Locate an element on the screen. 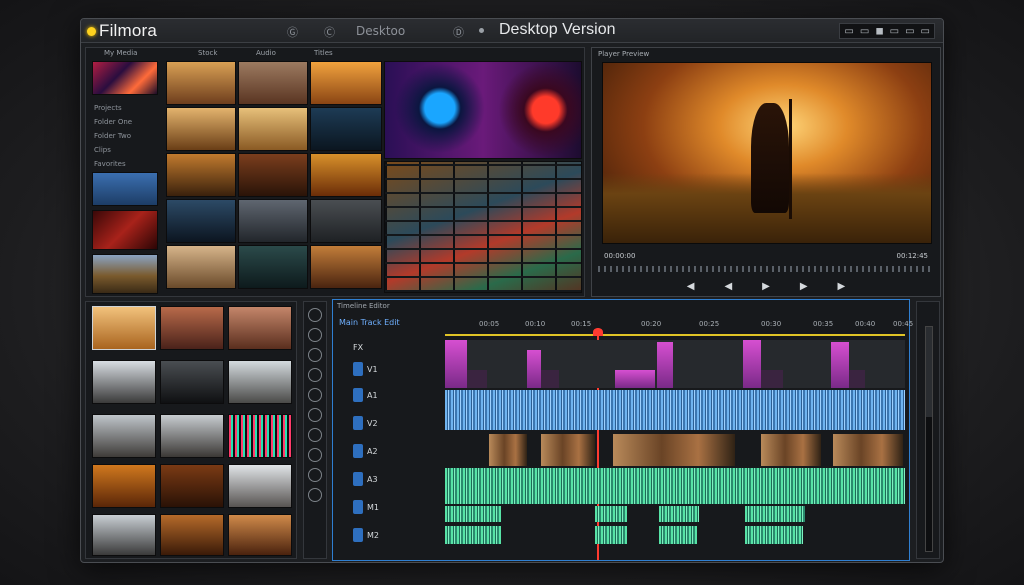 The image size is (1024, 585). sidebar-item-projects: Projects is located at coordinates (108, 108).